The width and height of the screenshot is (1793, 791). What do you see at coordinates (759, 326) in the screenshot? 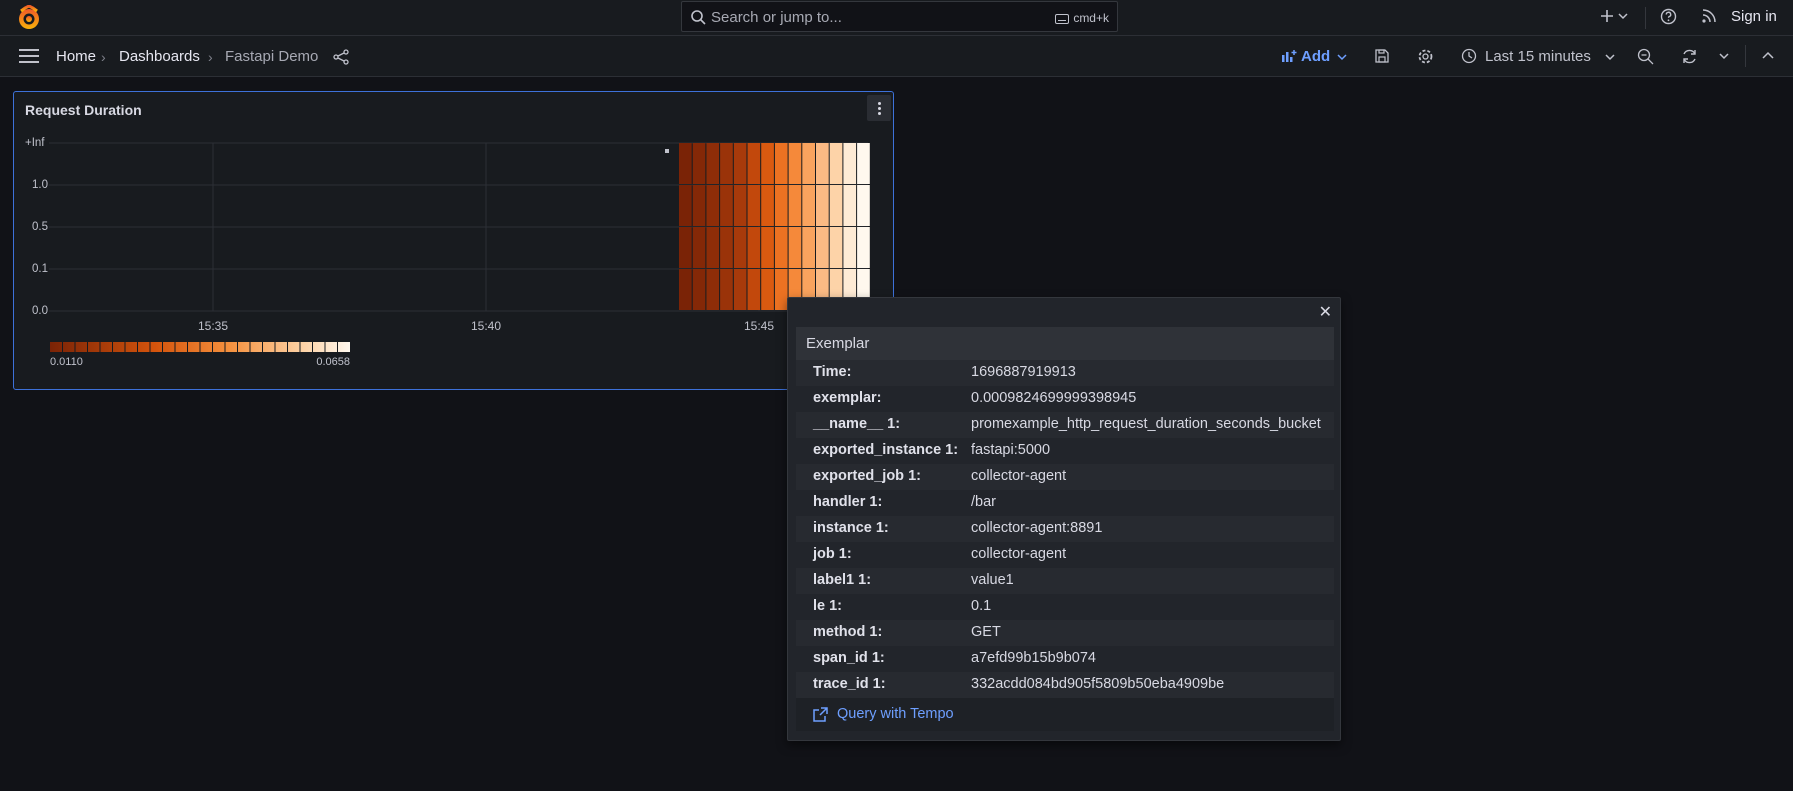
I see `x-tick-label: 15:45` at bounding box center [759, 326].